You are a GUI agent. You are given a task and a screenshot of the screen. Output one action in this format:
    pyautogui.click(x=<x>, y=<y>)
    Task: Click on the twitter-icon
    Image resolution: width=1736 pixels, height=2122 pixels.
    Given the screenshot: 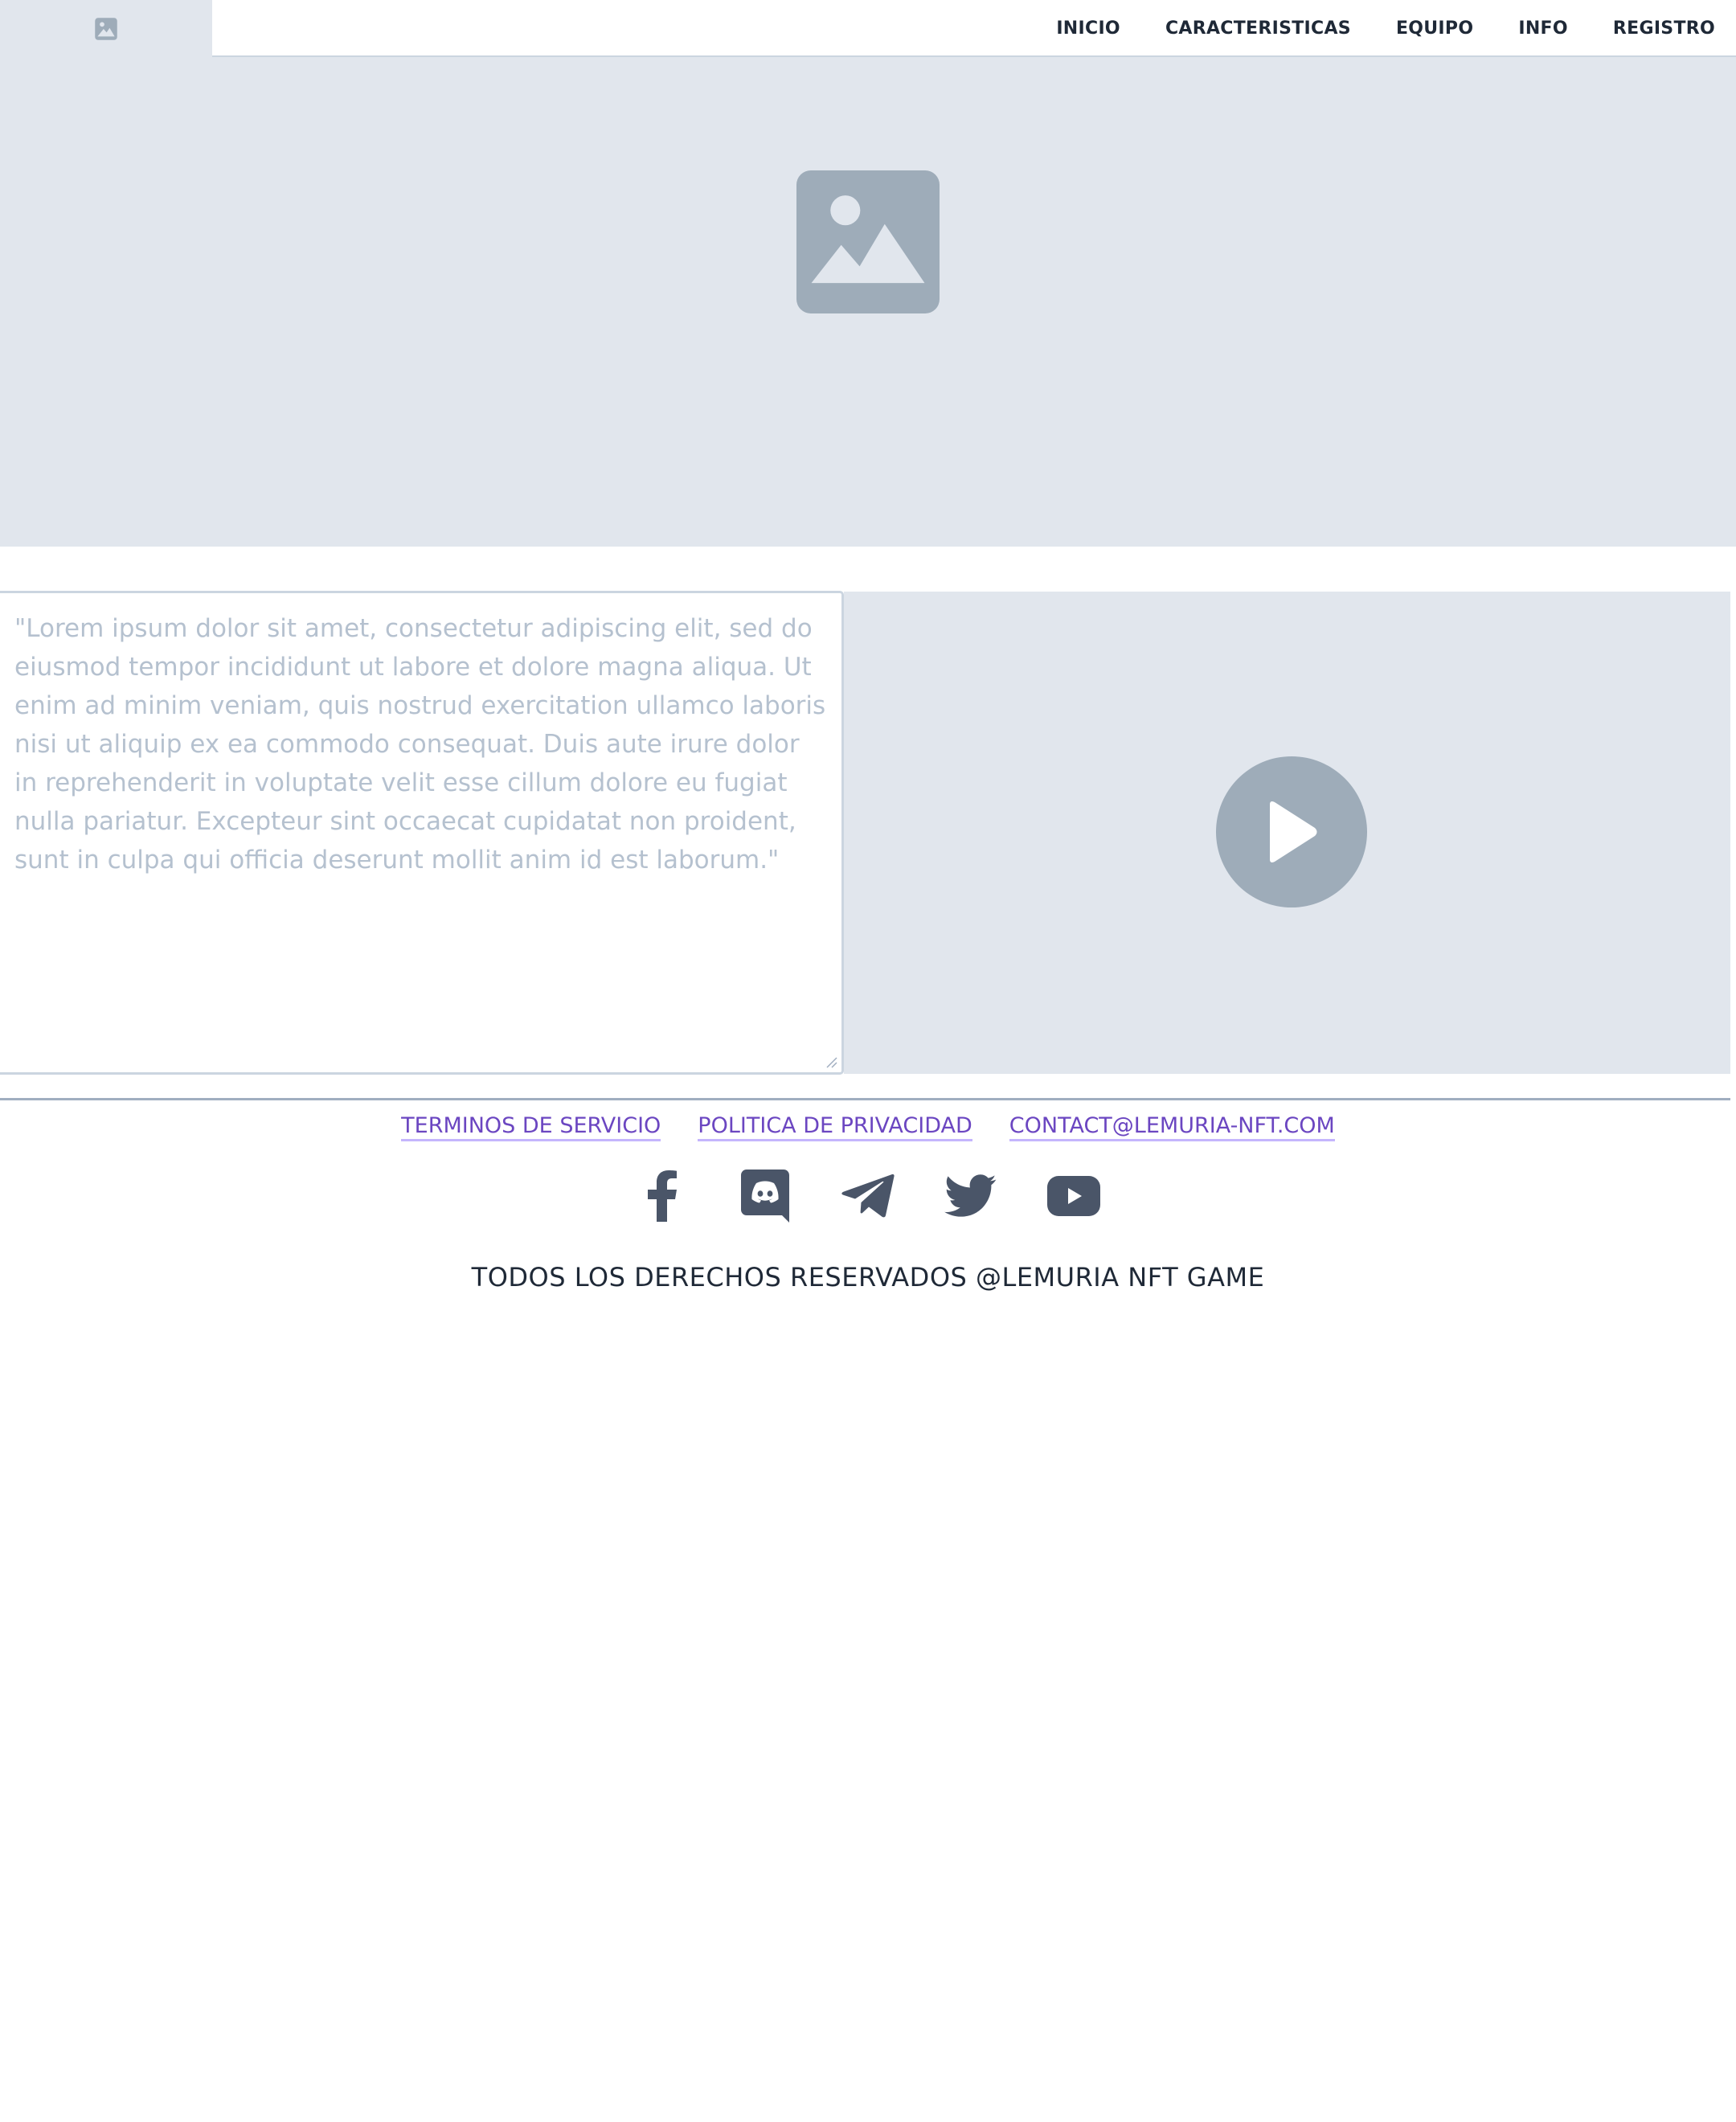 What is the action you would take?
    pyautogui.click(x=970, y=1195)
    